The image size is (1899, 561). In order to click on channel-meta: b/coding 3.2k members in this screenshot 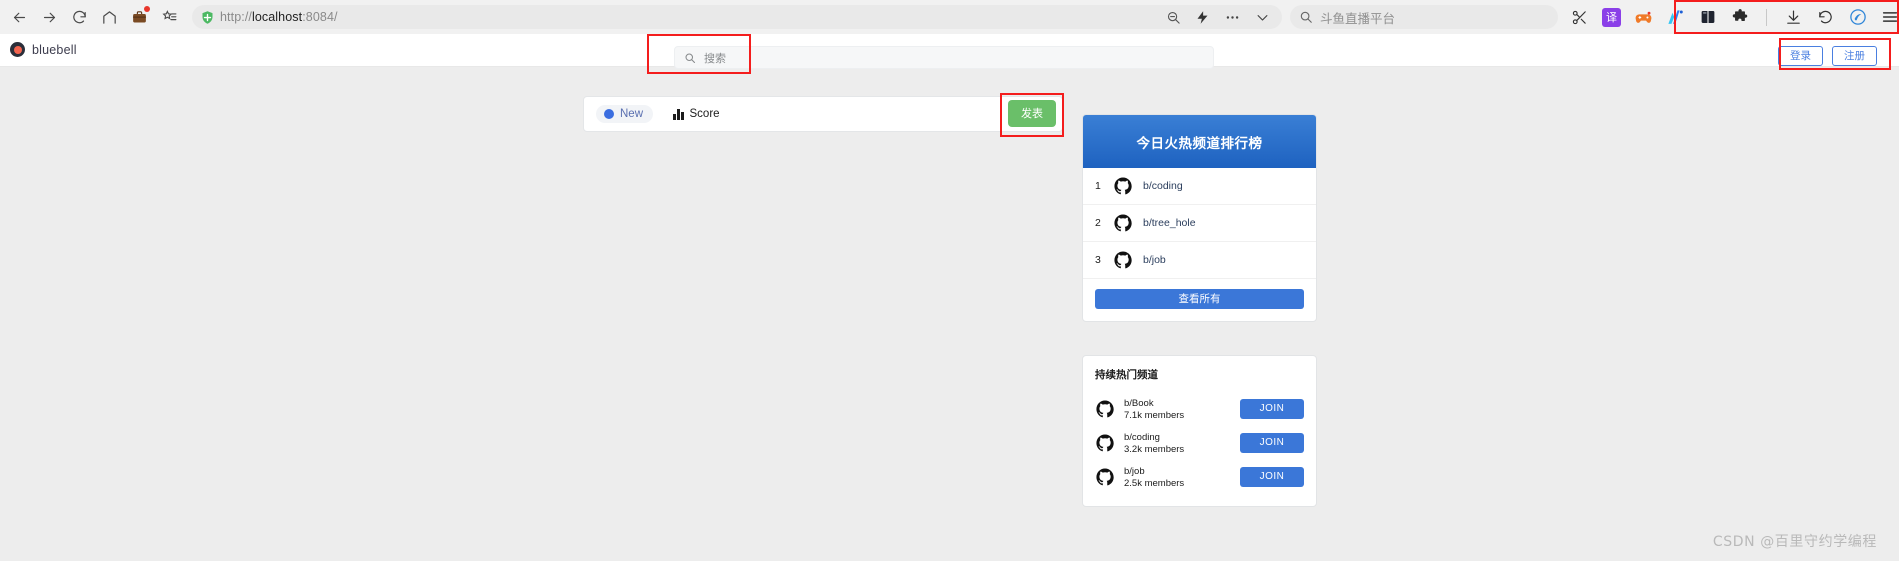, I will do `click(1154, 443)`.